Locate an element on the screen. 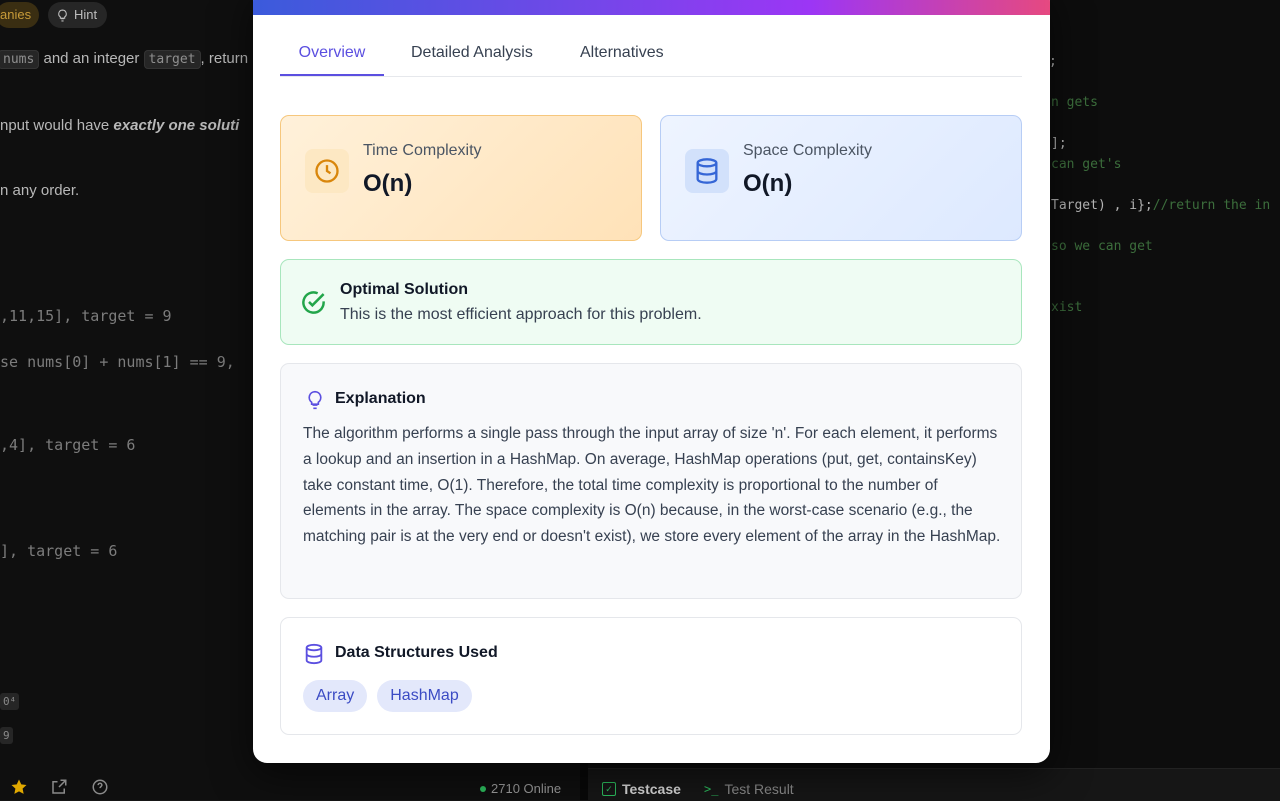 This screenshot has width=1280, height=801. time-icon-box is located at coordinates (327, 171).